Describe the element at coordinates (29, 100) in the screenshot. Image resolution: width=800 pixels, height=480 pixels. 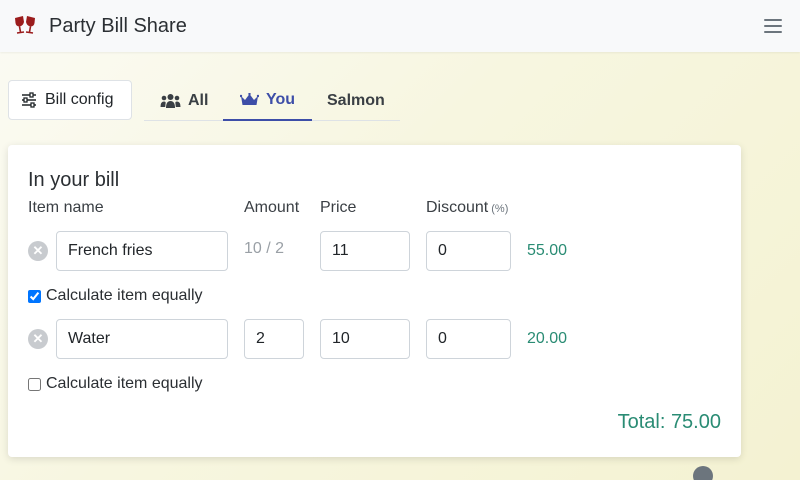
I see `sliders-icon` at that location.